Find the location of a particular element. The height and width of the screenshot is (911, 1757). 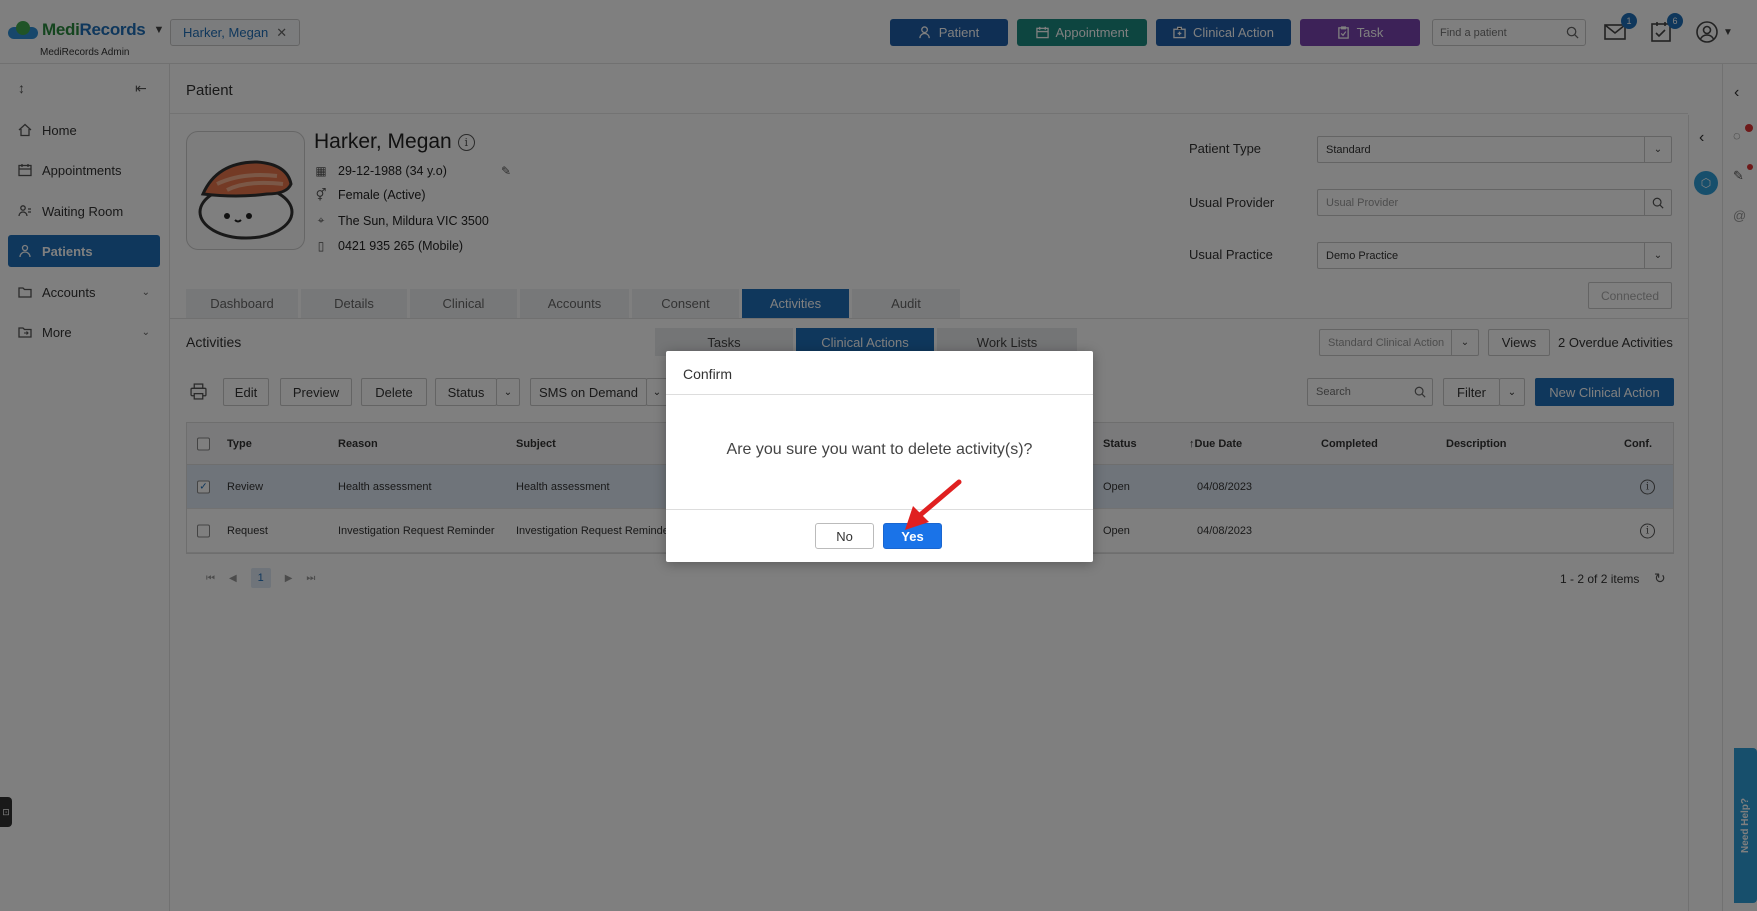

red-arrow-annotation-icon is located at coordinates (933, 504).